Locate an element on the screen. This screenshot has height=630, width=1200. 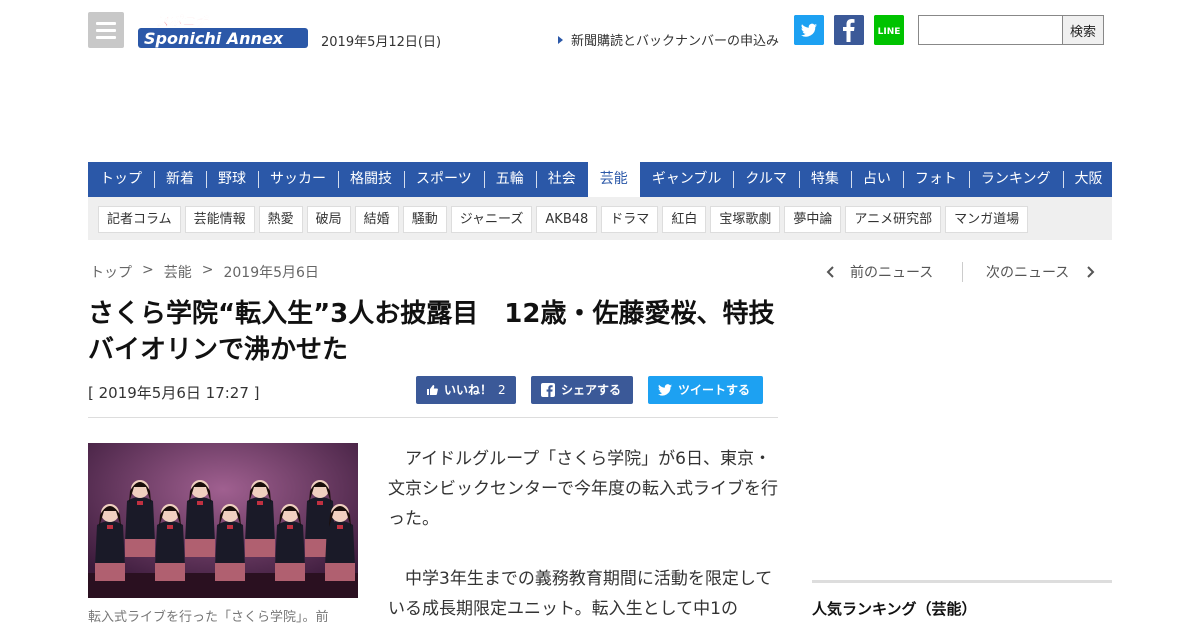
subnav-item-3: 破局 is located at coordinates (328, 219).